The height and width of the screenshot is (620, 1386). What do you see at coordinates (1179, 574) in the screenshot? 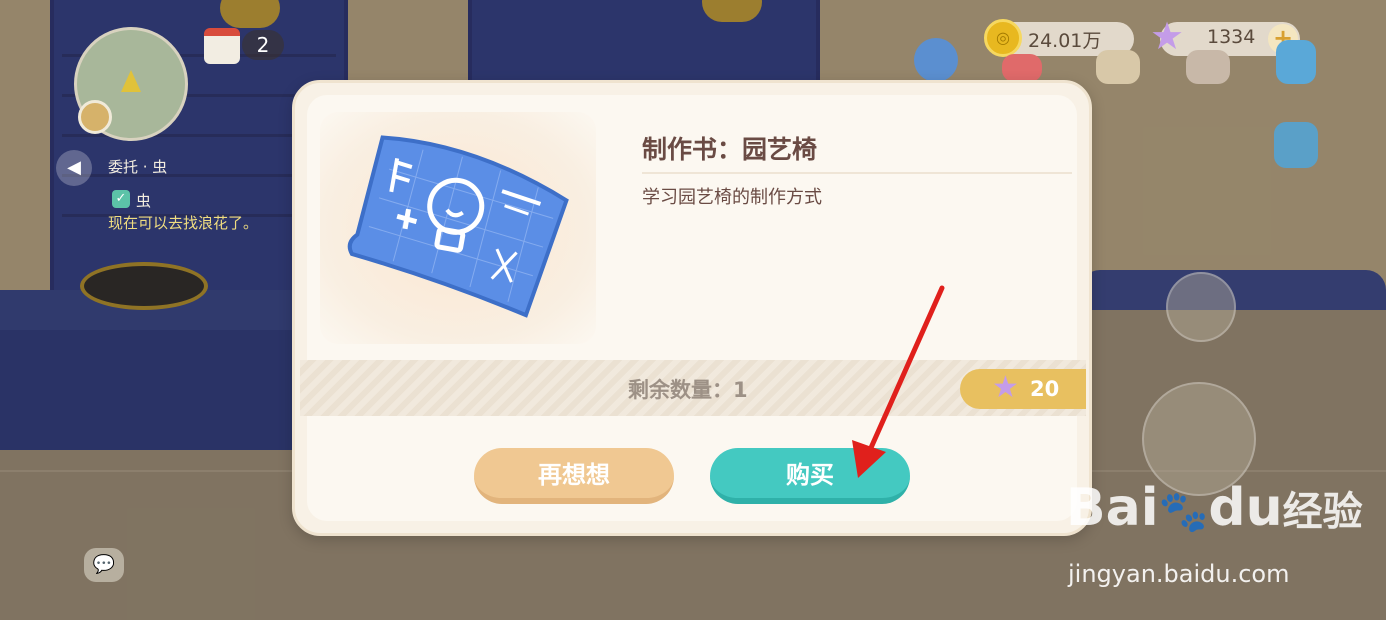
I see `watermark-url: jingyan.baidu.com` at bounding box center [1179, 574].